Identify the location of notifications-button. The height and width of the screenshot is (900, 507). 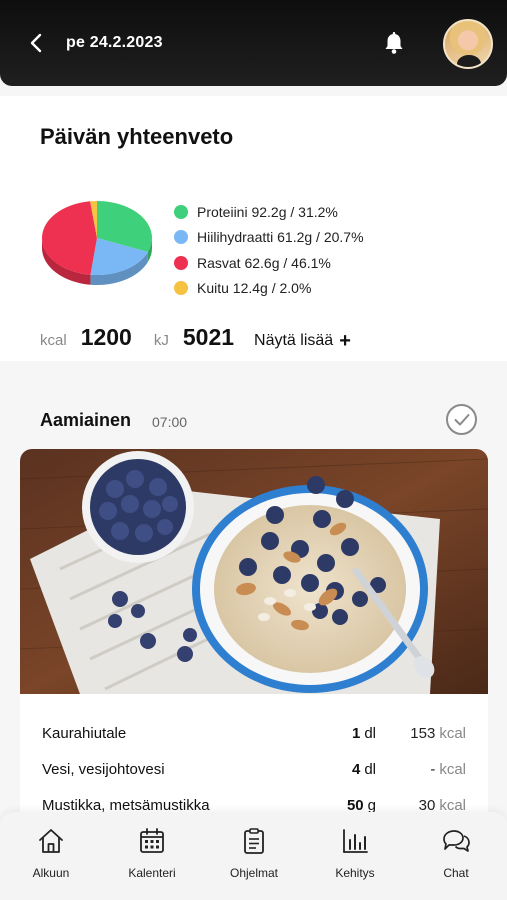
(394, 44).